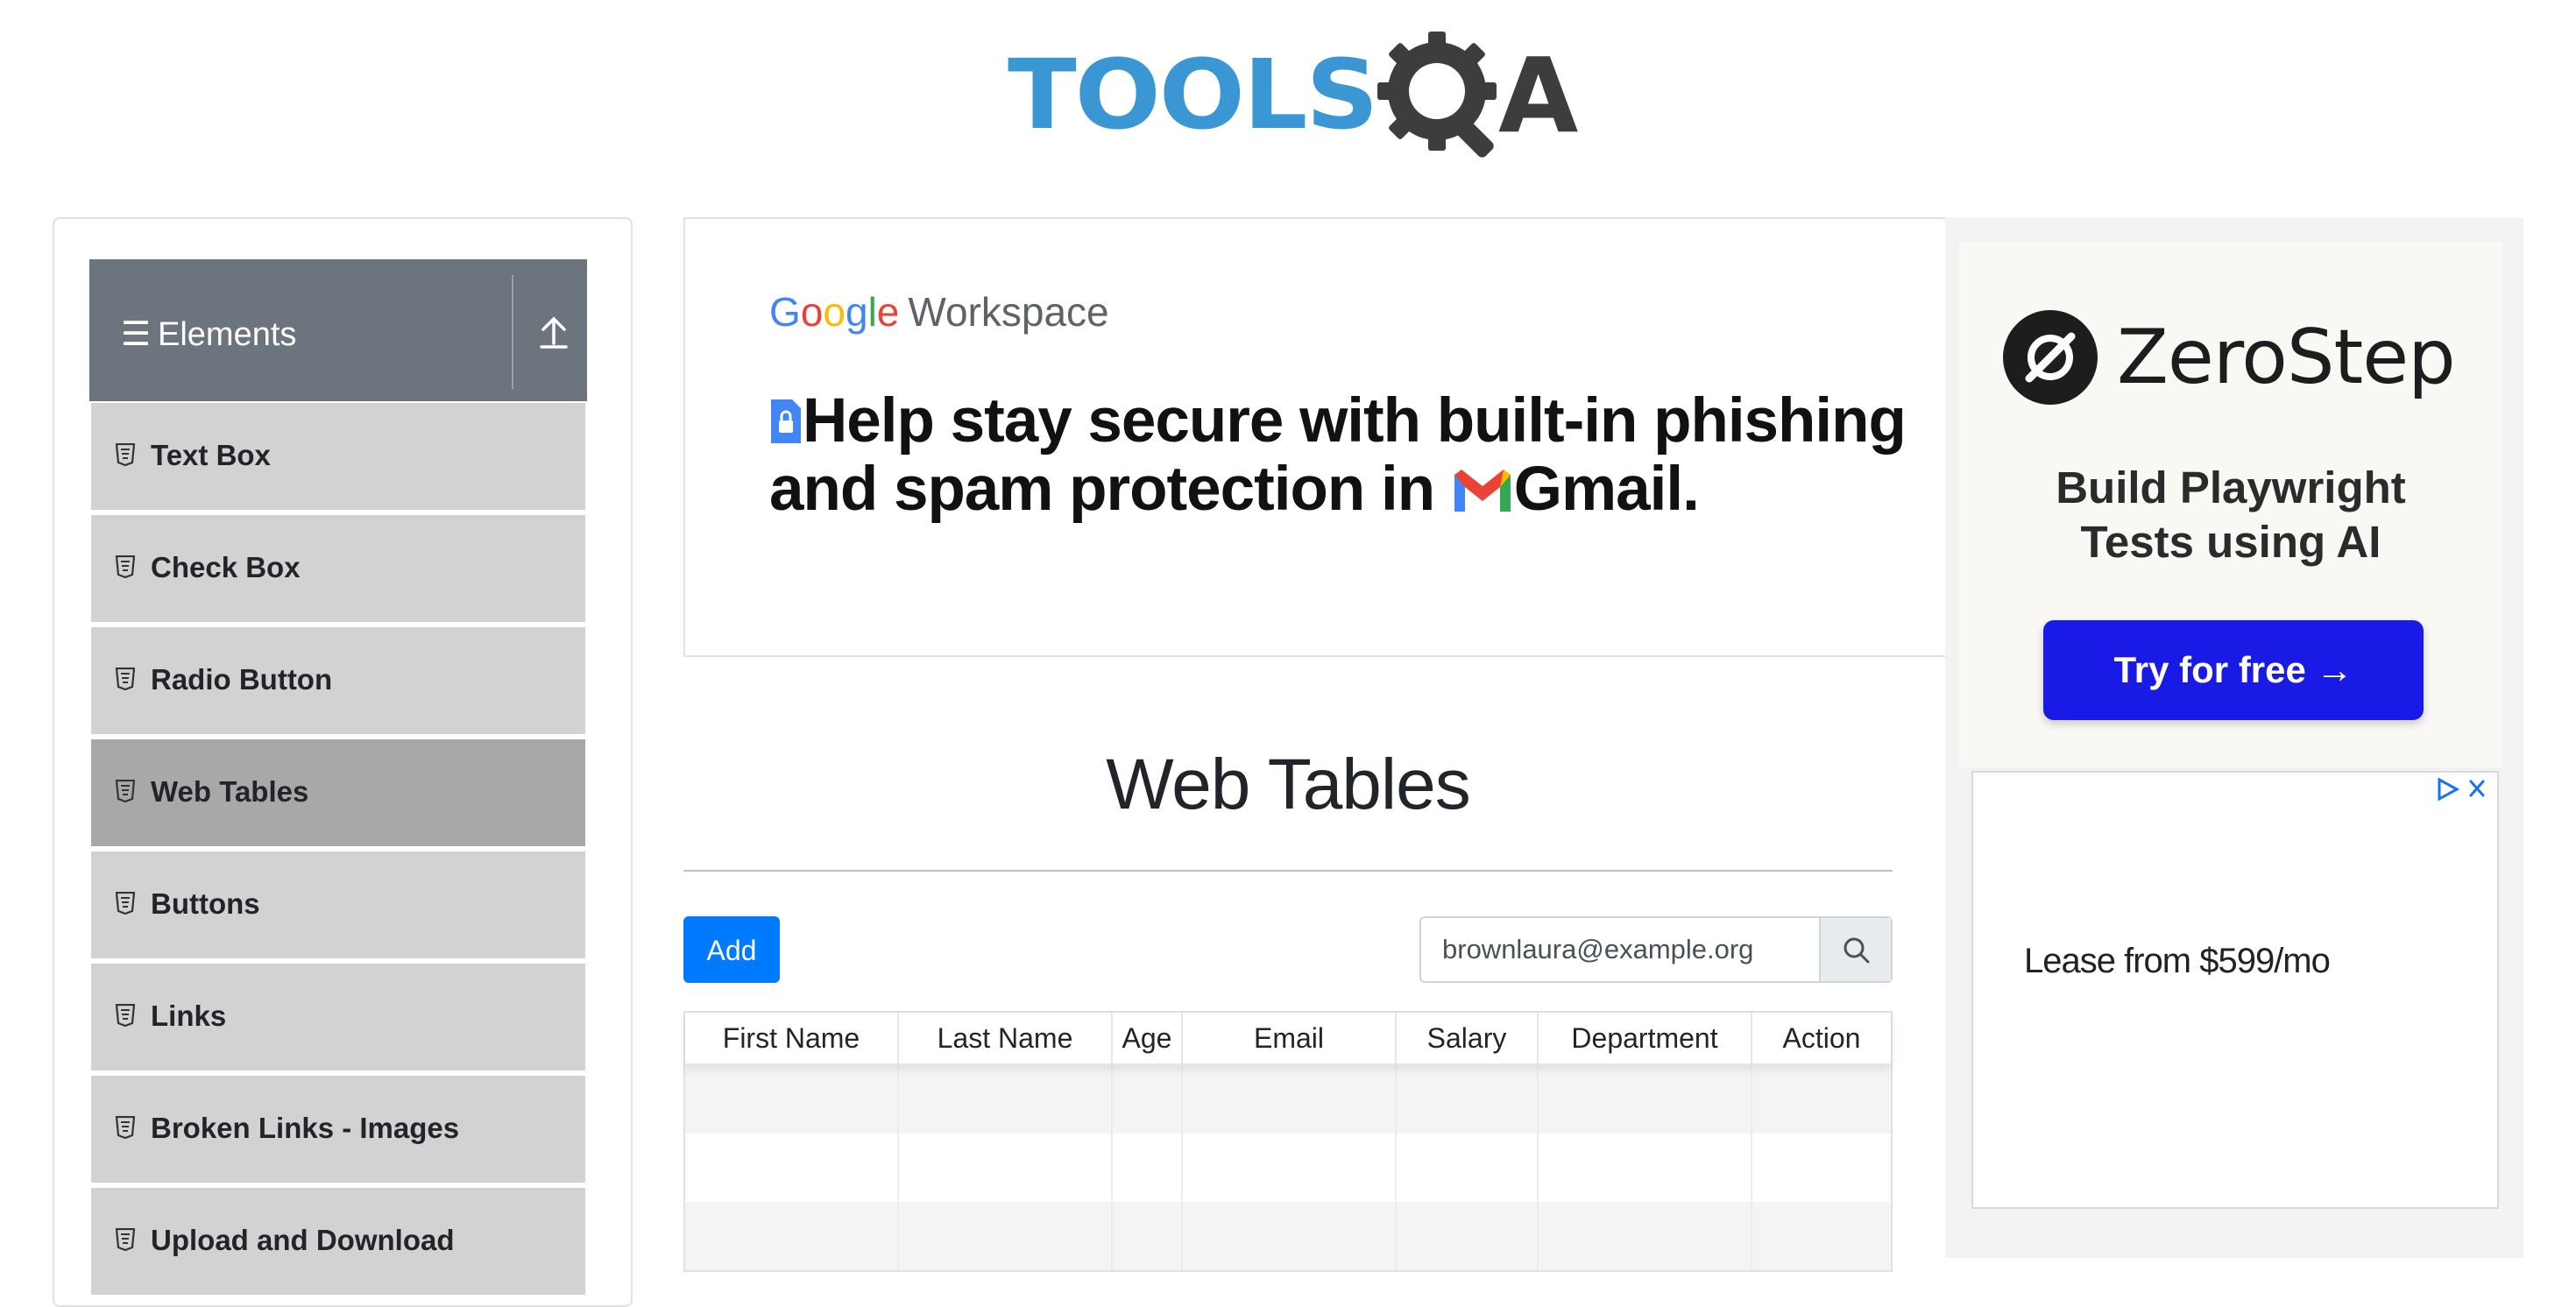 This screenshot has width=2576, height=1307. What do you see at coordinates (731, 949) in the screenshot?
I see `add-button: Add` at bounding box center [731, 949].